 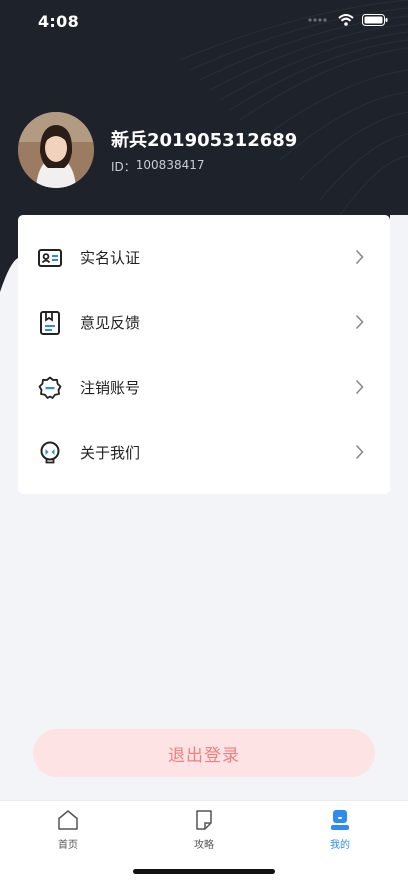 What do you see at coordinates (110, 453) in the screenshot?
I see `menu-item-label: 关于我们` at bounding box center [110, 453].